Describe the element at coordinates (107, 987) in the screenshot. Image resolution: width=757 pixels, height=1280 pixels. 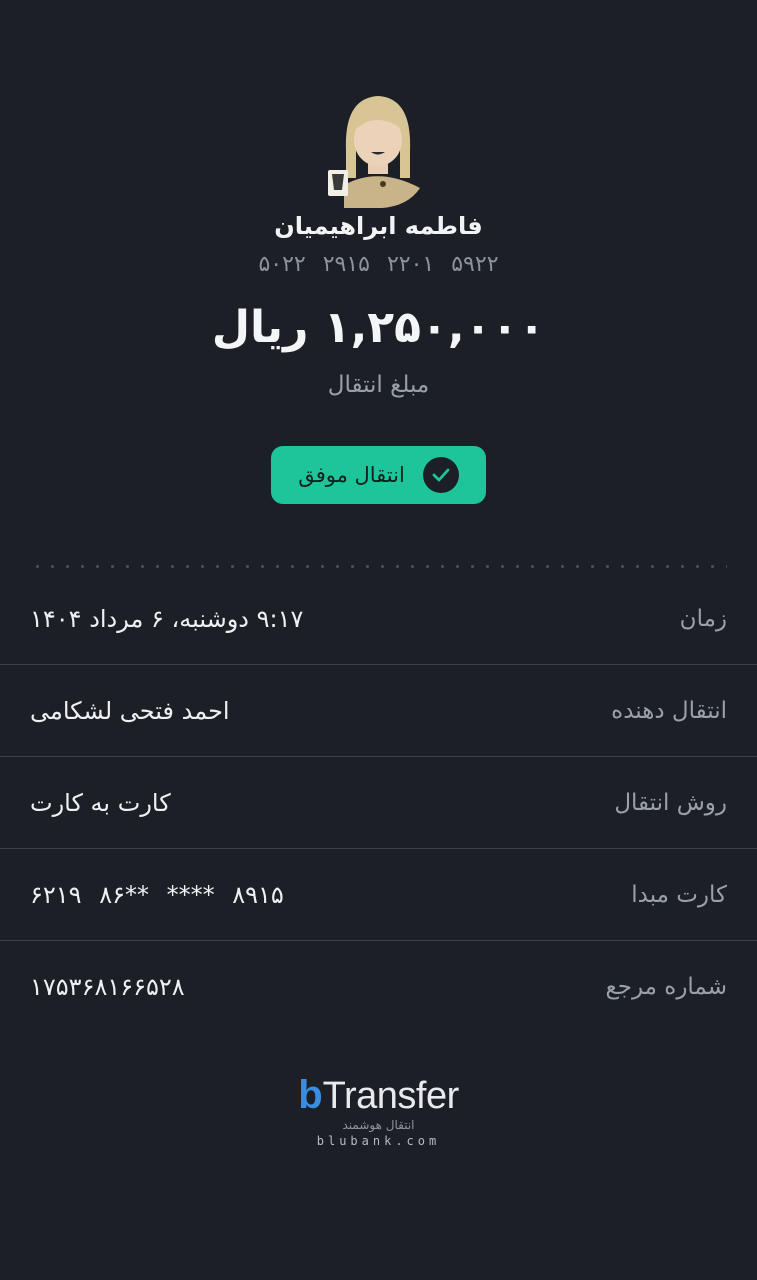
I see `detail-value-reference: ۱۷۵۳۶۸۱۶۶۵۲۸` at that location.